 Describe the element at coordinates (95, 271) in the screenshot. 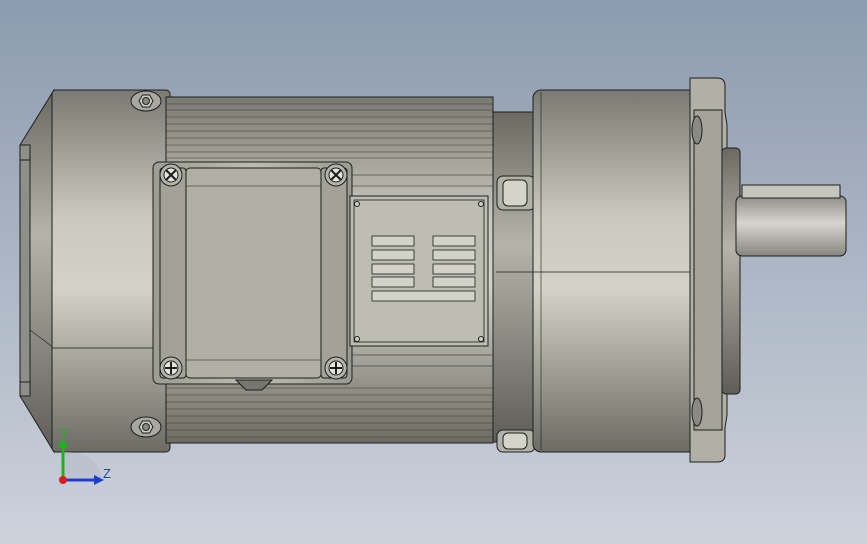

I see `rear-end-cover` at that location.